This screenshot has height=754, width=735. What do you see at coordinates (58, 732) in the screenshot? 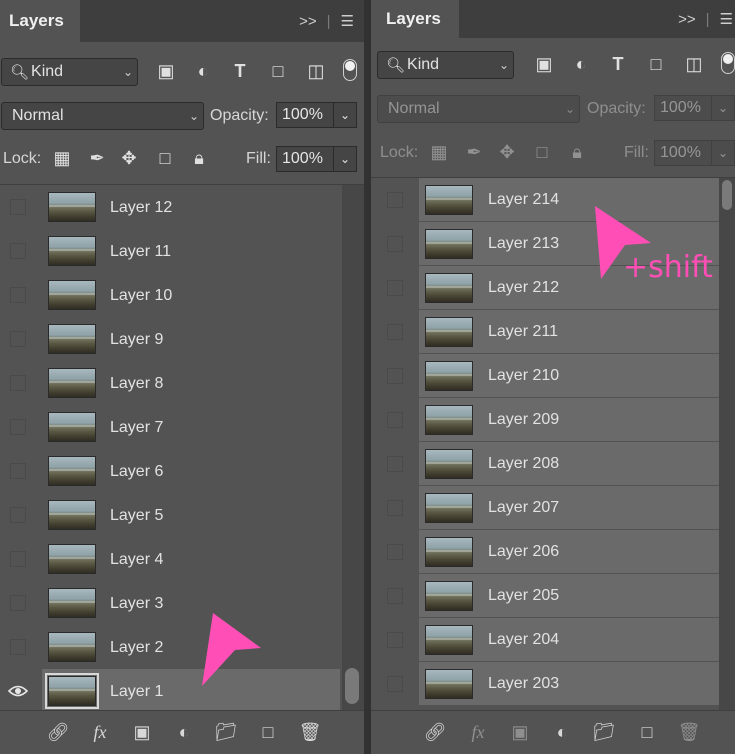
I see `link-layers-icon: 🔗︎` at bounding box center [58, 732].